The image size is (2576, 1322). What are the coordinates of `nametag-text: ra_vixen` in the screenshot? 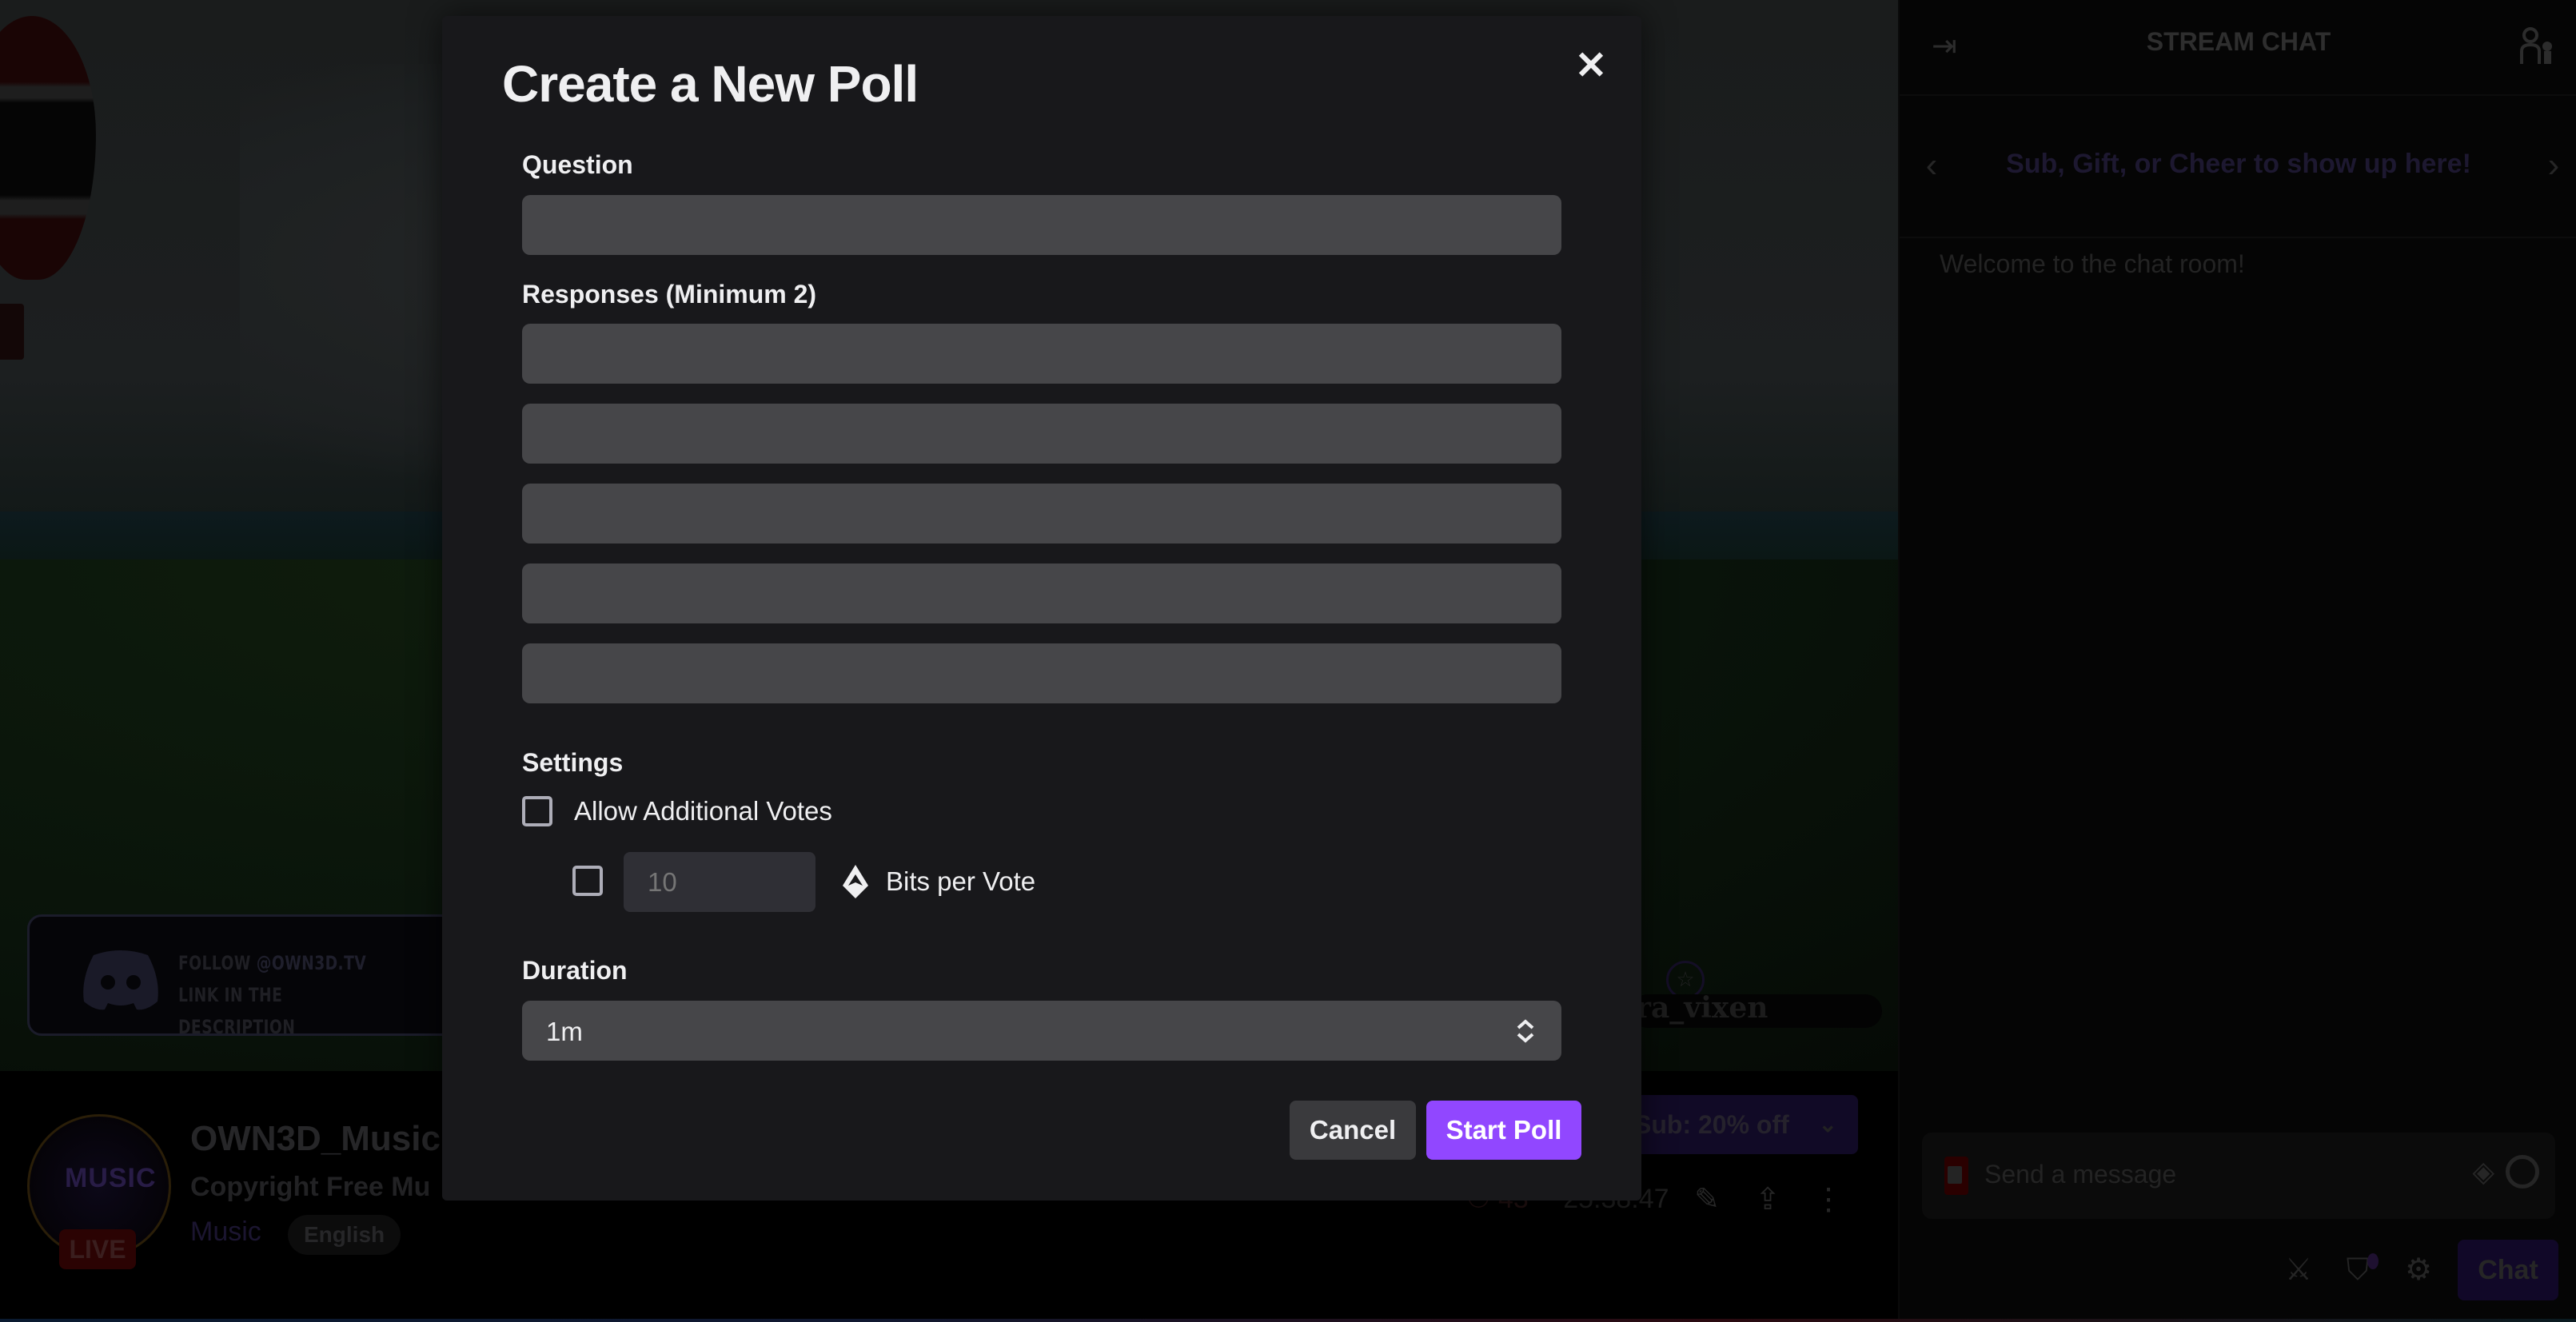 It's located at (1702, 1008).